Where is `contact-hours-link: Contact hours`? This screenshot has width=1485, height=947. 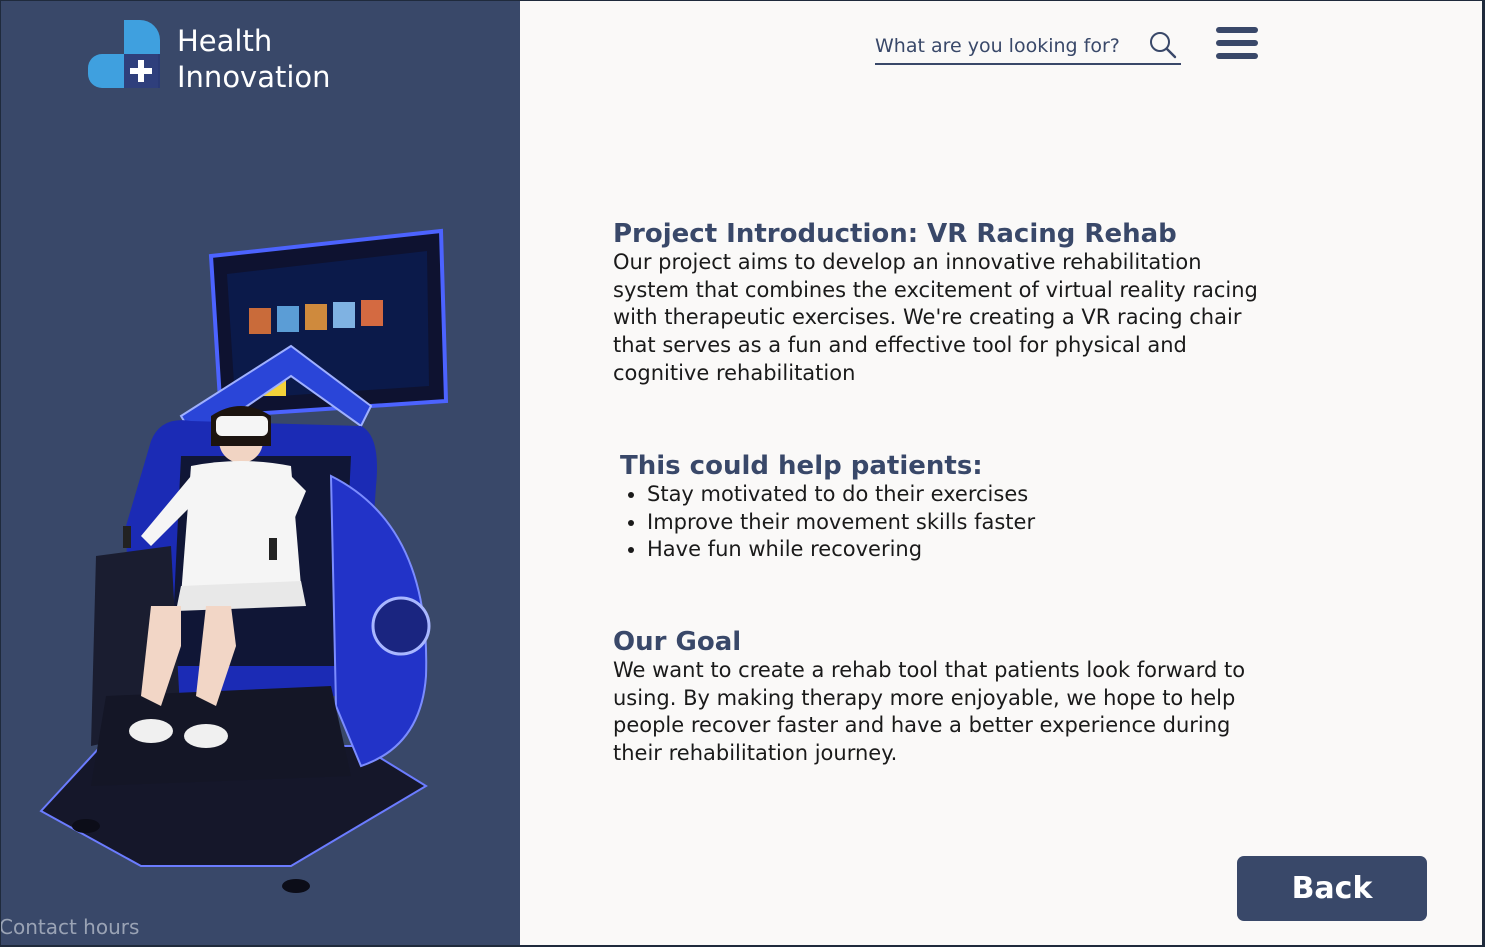
contact-hours-link: Contact hours is located at coordinates (70, 927).